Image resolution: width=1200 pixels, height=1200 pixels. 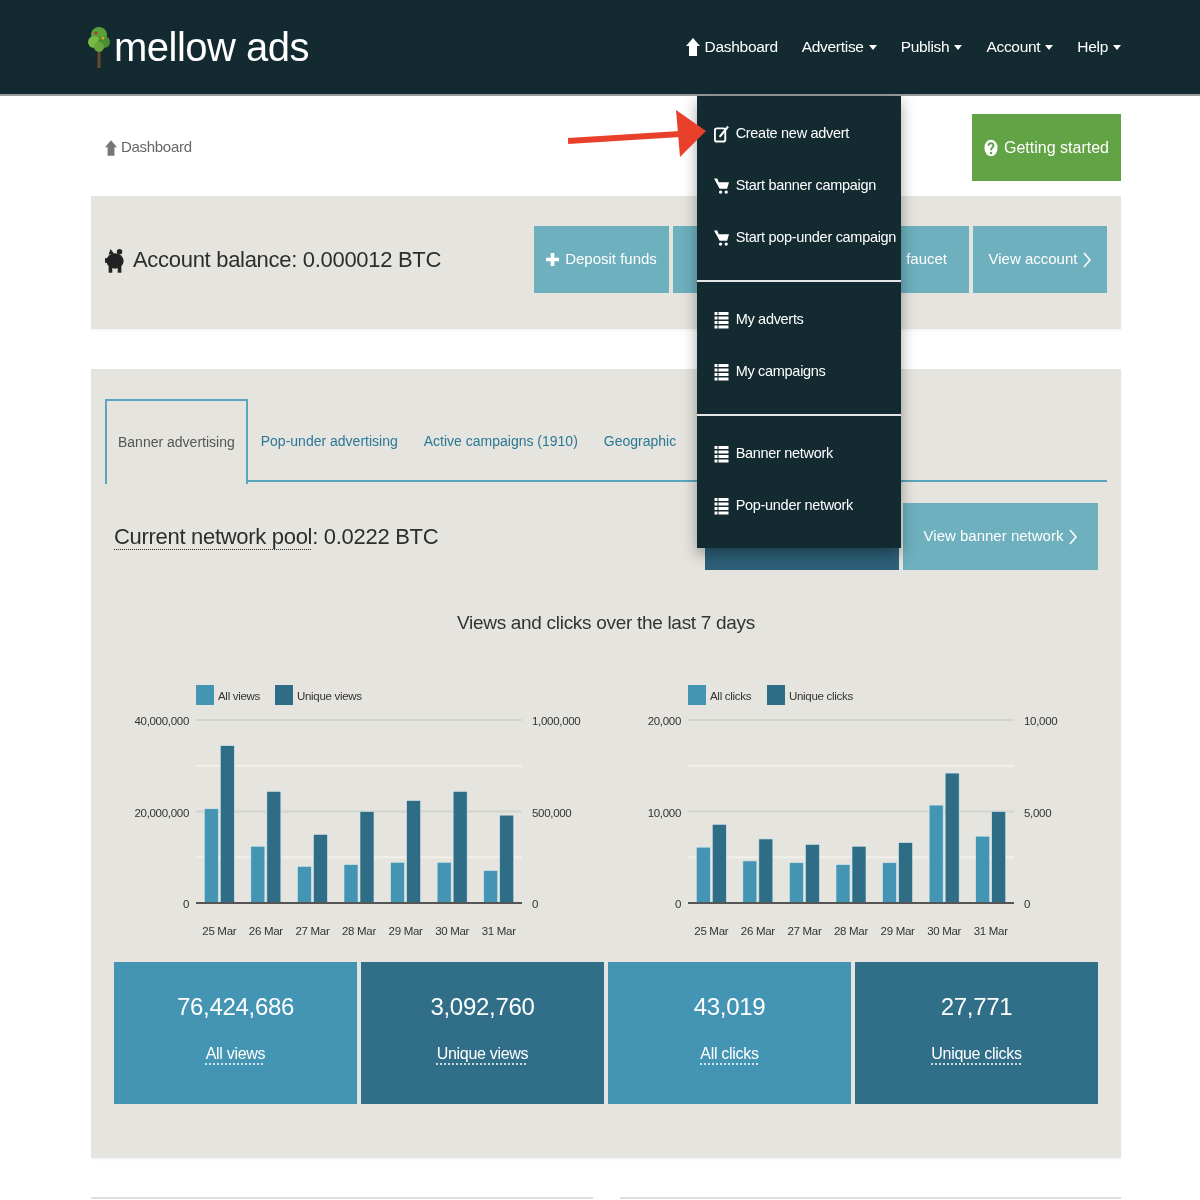 What do you see at coordinates (798, 320) in the screenshot?
I see `menu-item: My adverts` at bounding box center [798, 320].